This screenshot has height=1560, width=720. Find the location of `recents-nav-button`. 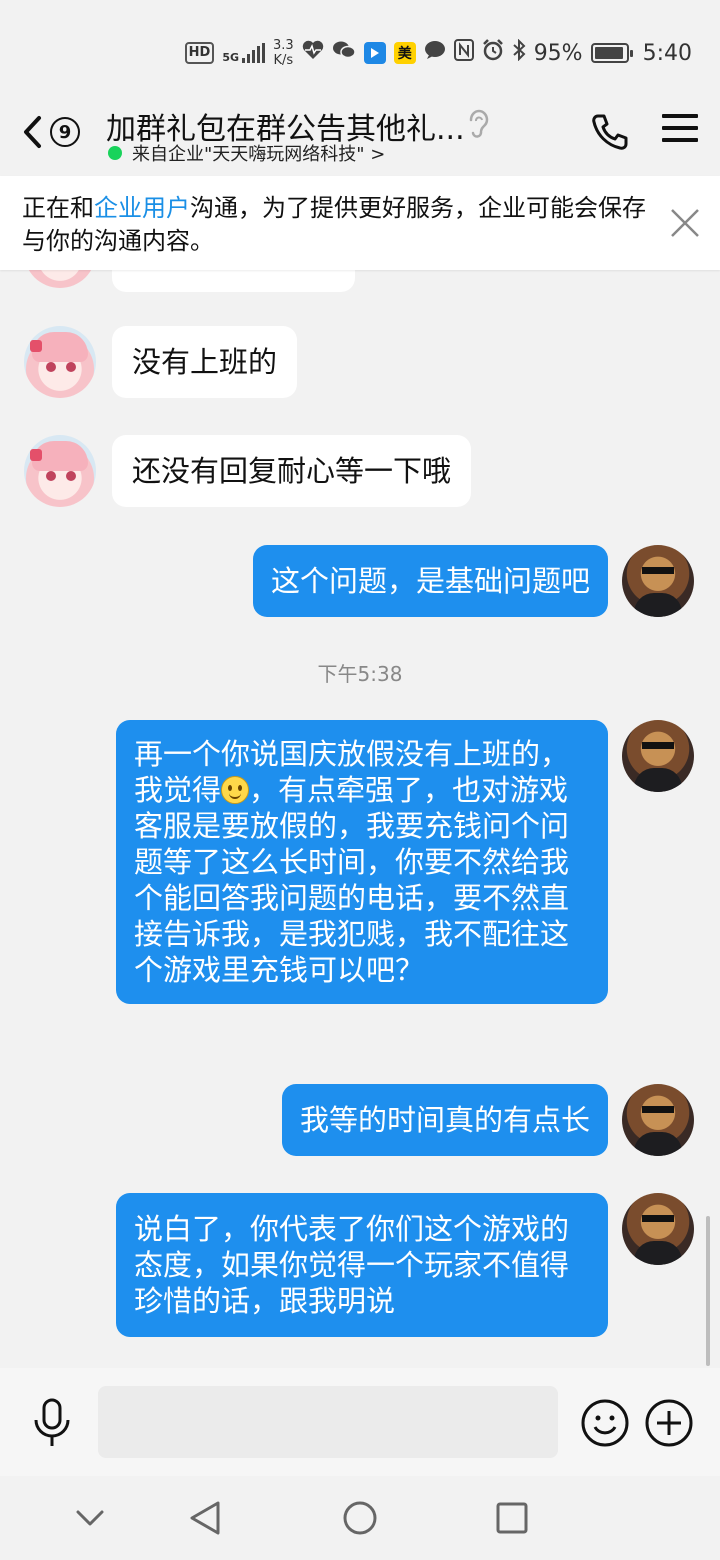

recents-nav-button is located at coordinates (512, 1518).